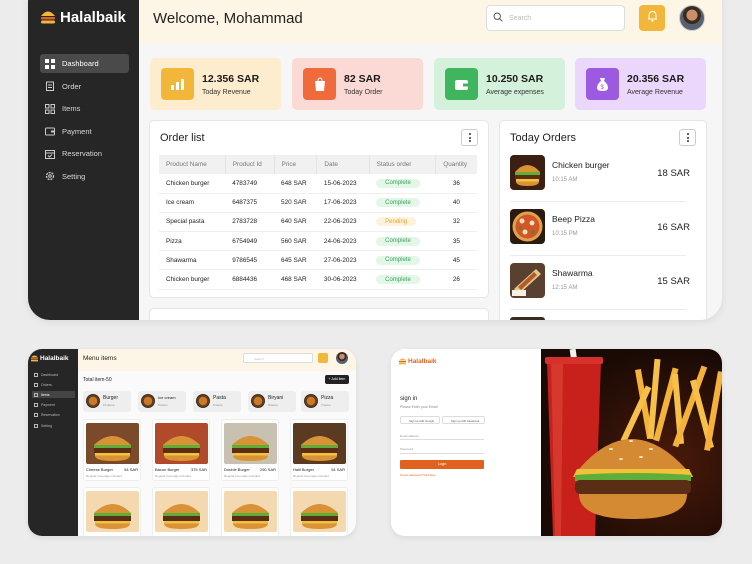  Describe the element at coordinates (83, 17) in the screenshot. I see `brand-logo: Halalbaik` at that location.